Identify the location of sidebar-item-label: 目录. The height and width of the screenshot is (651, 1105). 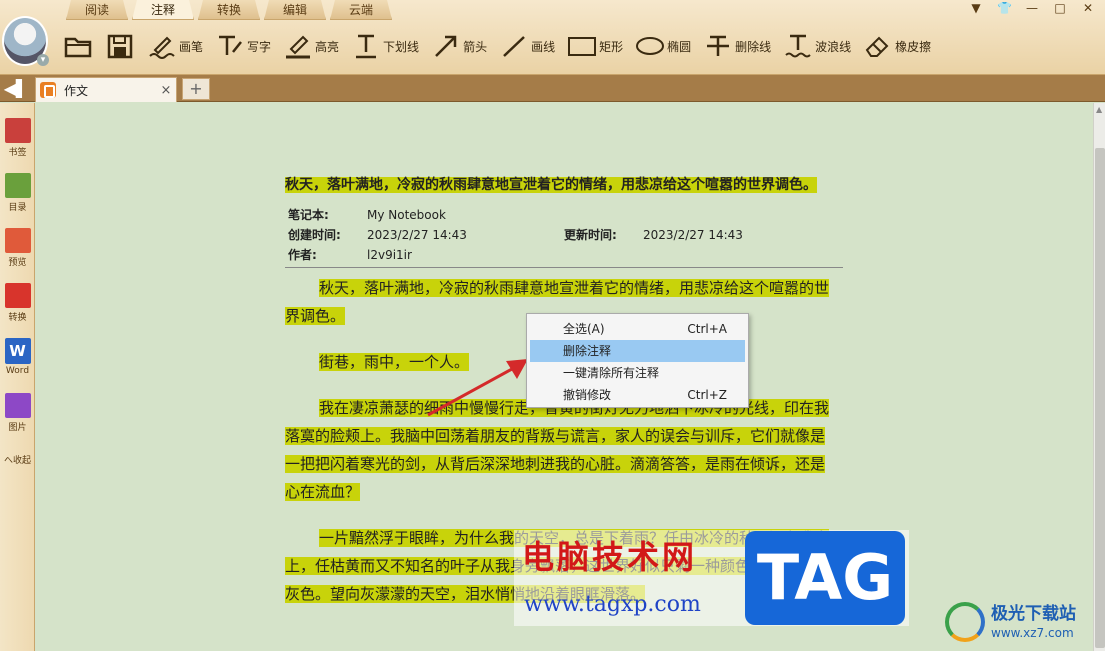
(17, 208).